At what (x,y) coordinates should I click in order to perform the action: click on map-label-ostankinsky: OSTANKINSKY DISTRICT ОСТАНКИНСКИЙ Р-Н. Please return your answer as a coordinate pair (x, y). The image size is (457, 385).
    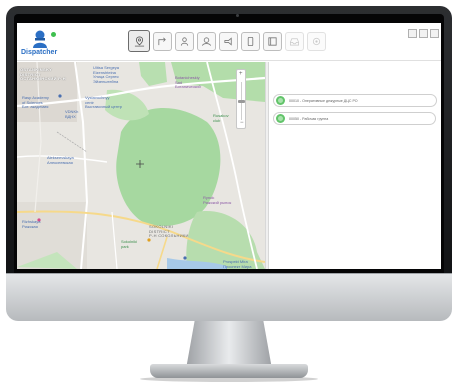
    Looking at the image, I should click on (43, 74).